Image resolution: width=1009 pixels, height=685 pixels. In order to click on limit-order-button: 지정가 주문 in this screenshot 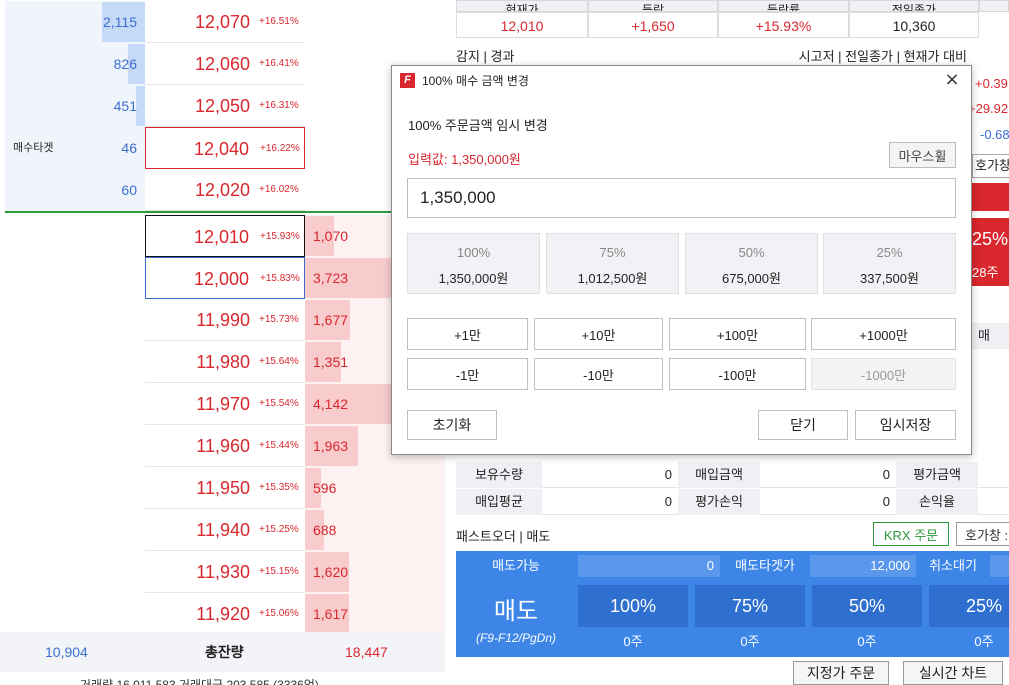, I will do `click(841, 673)`.